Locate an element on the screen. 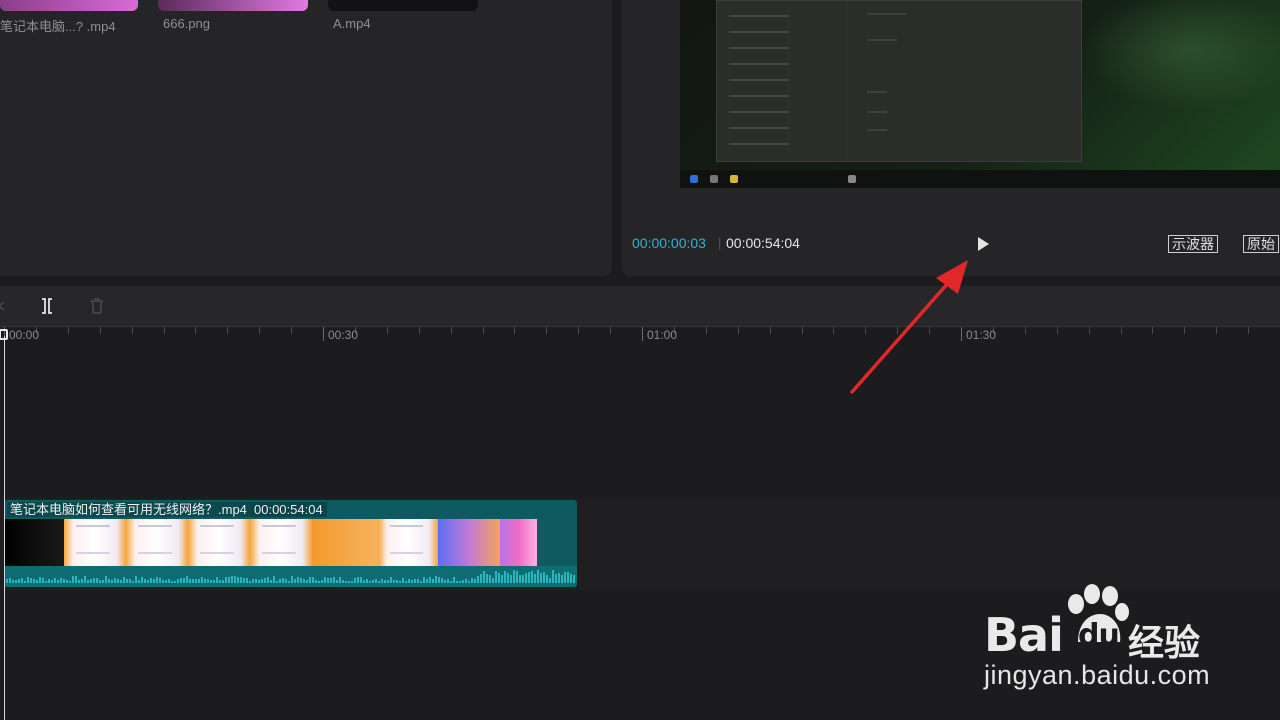 The height and width of the screenshot is (720, 1280). original-ratio-button: 原始 is located at coordinates (1261, 244).